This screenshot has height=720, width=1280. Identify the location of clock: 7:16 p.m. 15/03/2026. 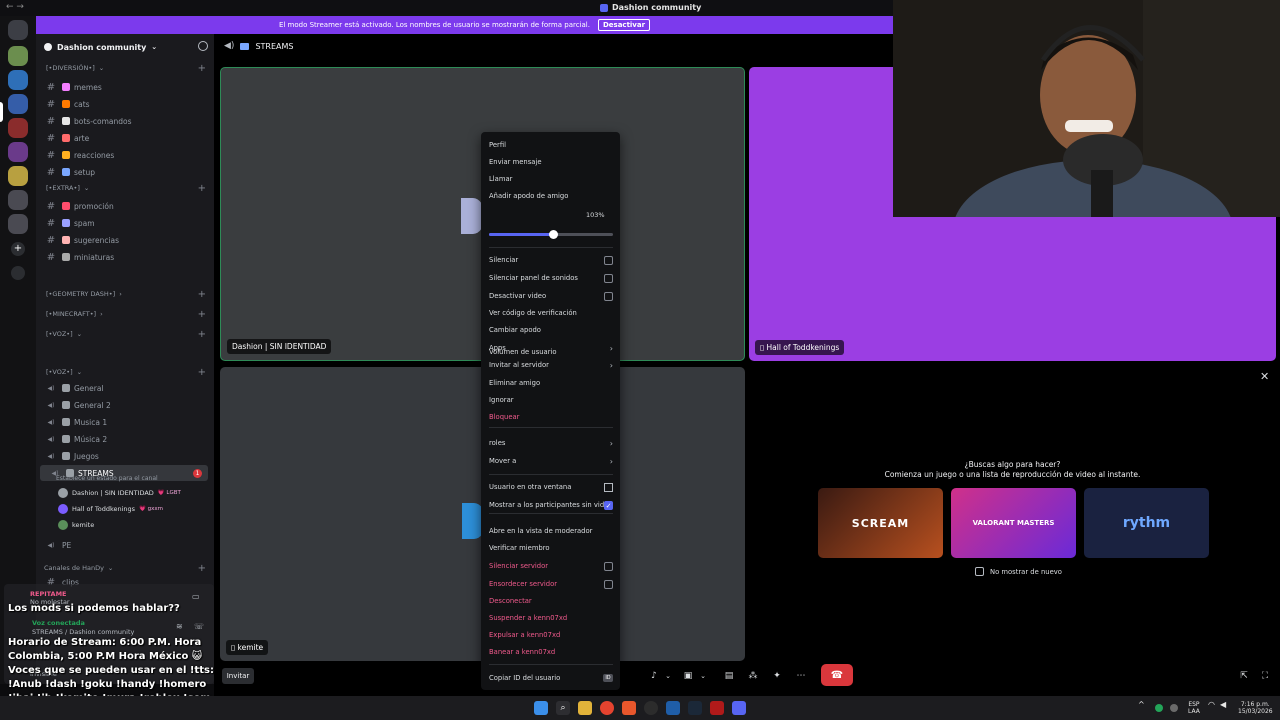
(1255, 708).